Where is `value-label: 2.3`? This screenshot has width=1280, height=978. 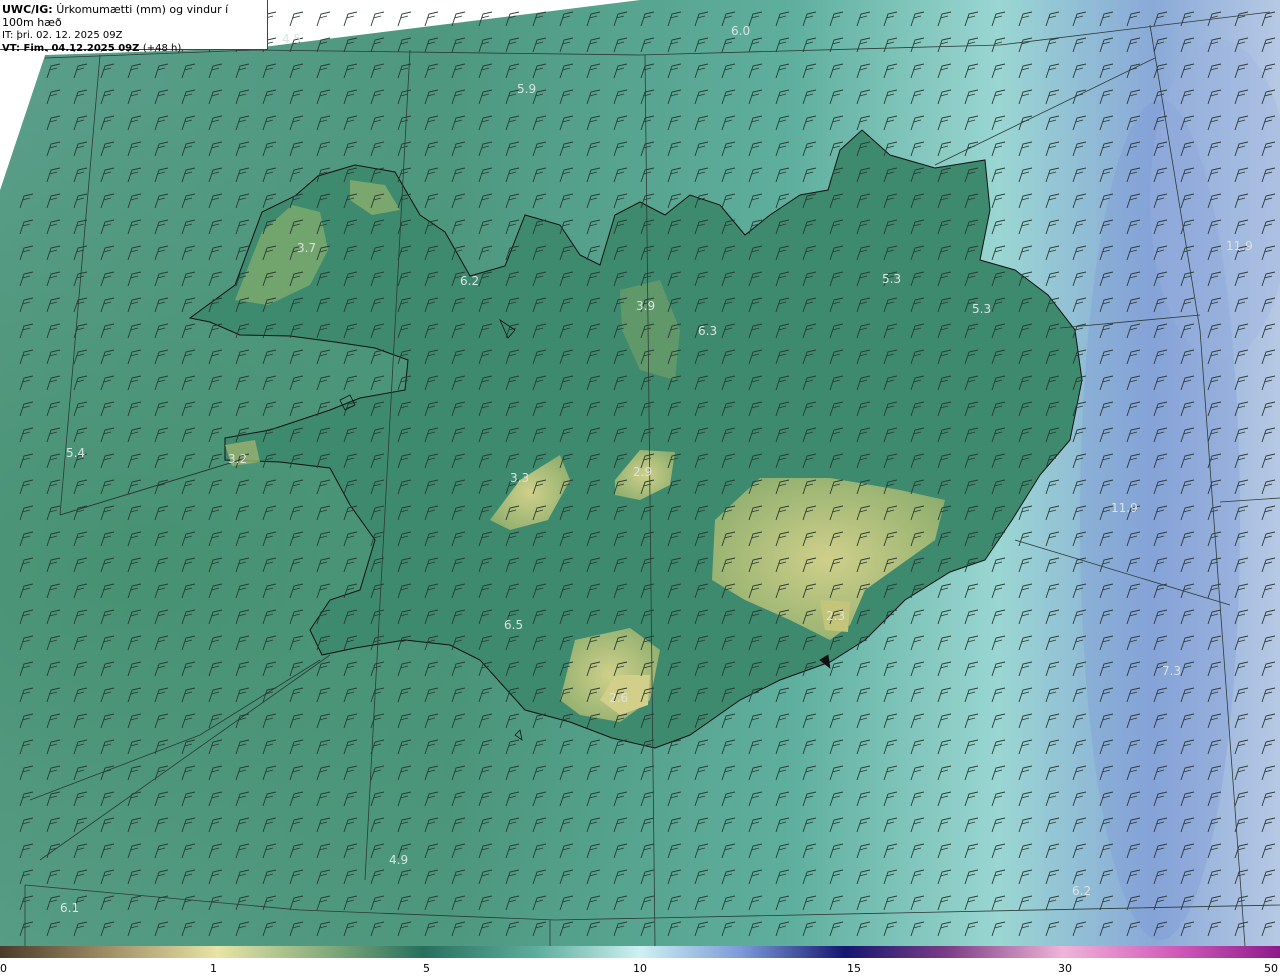 value-label: 2.3 is located at coordinates (836, 616).